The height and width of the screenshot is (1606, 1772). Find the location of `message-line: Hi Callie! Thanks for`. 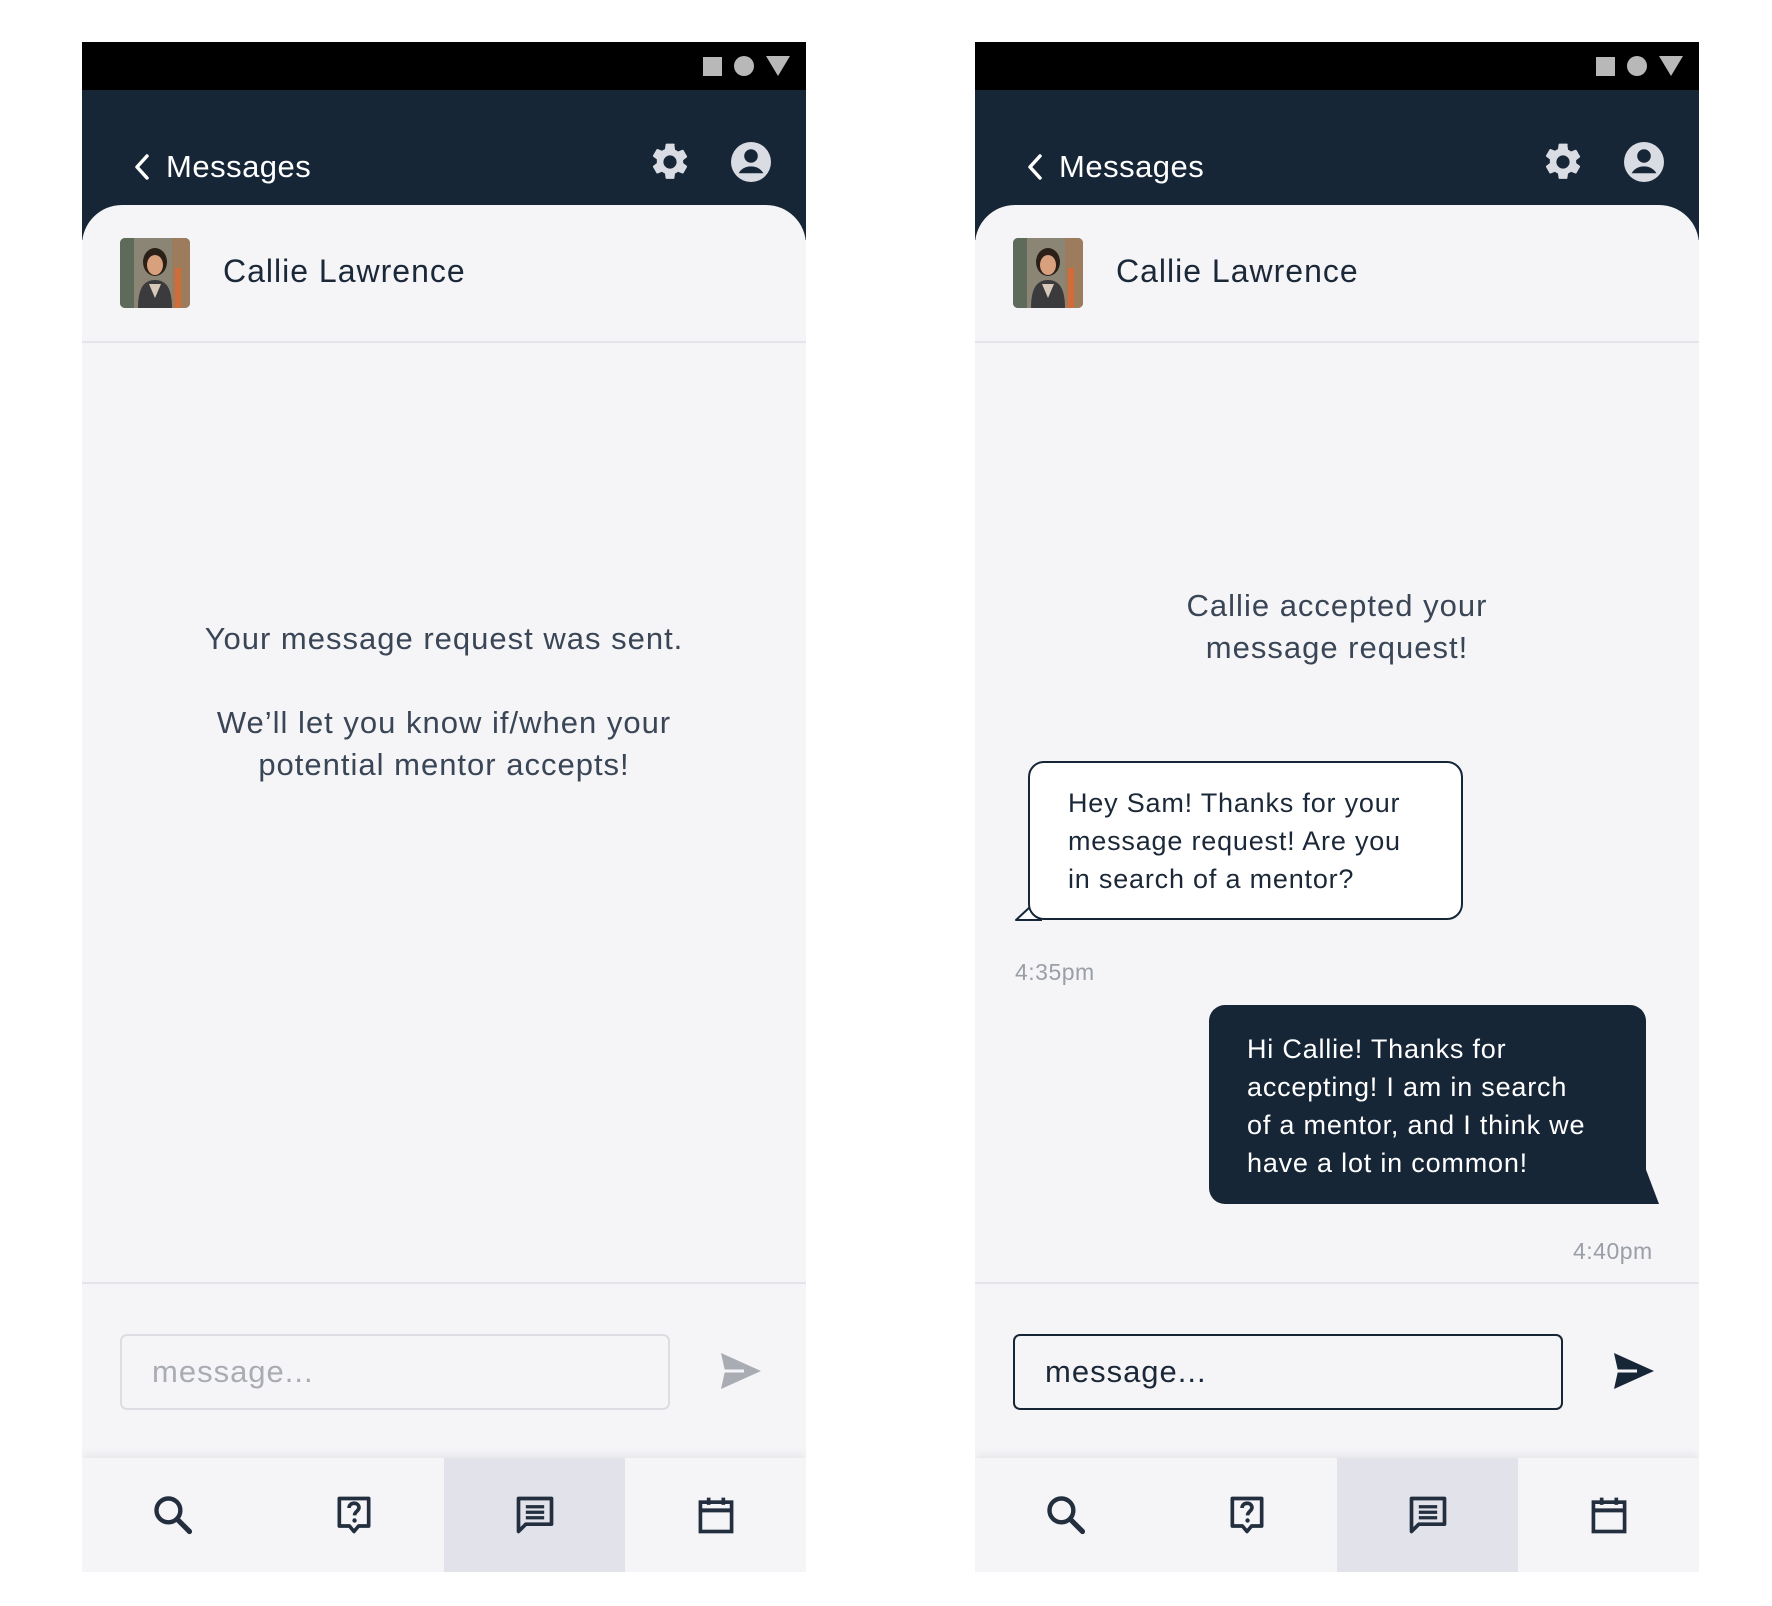

message-line: Hi Callie! Thanks for is located at coordinates (1377, 1049).